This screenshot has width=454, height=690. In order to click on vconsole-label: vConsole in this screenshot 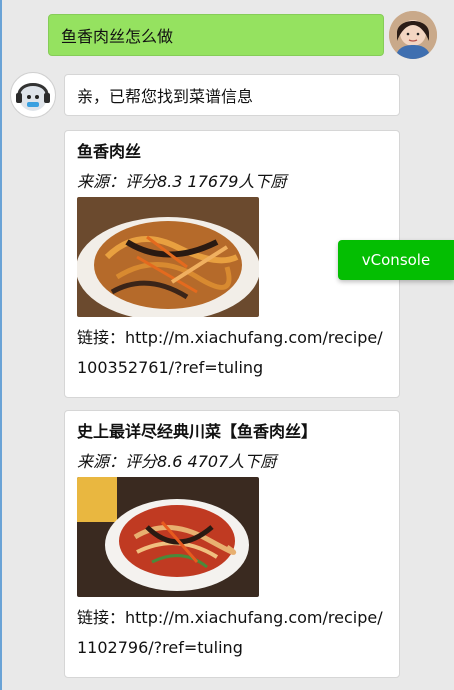, I will do `click(396, 260)`.